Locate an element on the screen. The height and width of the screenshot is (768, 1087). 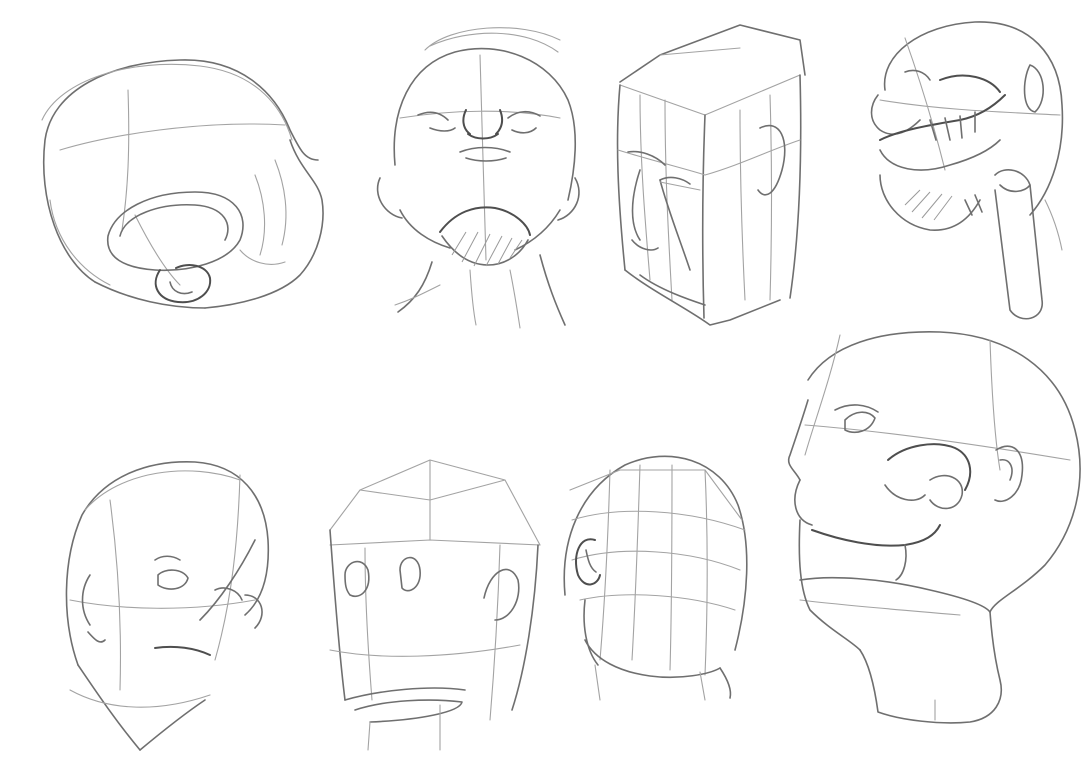
sketch-skull-tilted-back is located at coordinates (967, 170).